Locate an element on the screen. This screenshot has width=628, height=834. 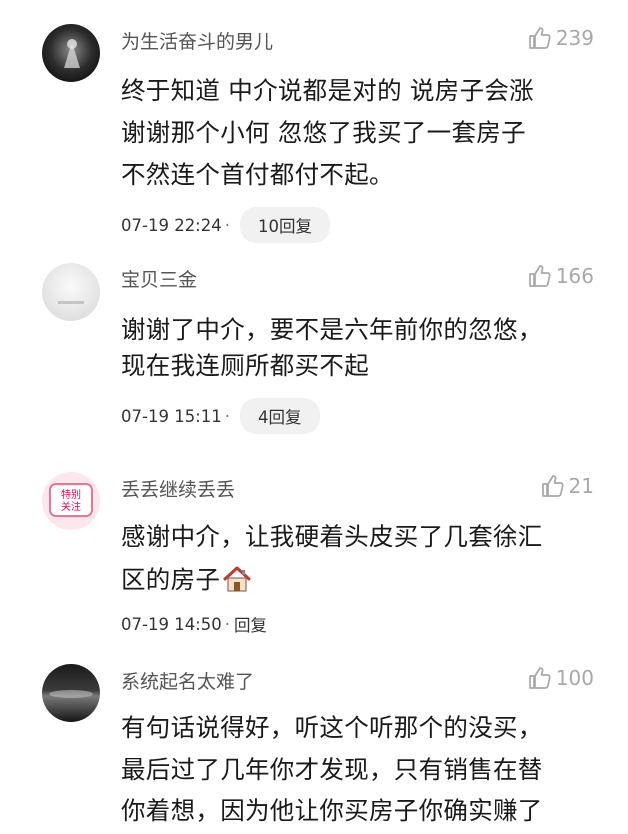
like-count: 239 is located at coordinates (574, 38).